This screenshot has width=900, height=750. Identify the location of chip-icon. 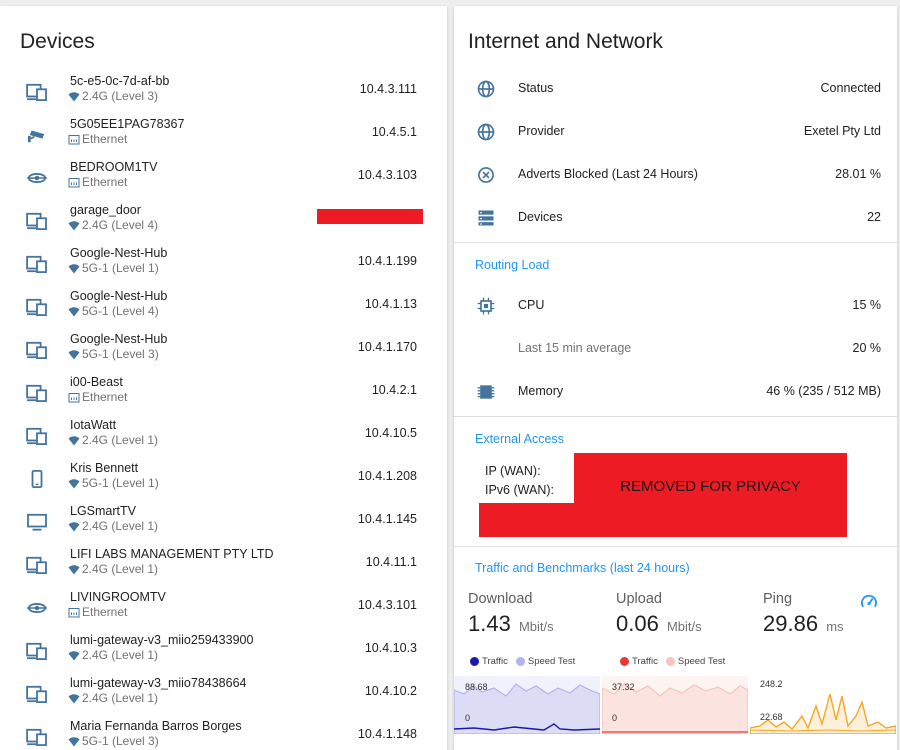
(486, 306).